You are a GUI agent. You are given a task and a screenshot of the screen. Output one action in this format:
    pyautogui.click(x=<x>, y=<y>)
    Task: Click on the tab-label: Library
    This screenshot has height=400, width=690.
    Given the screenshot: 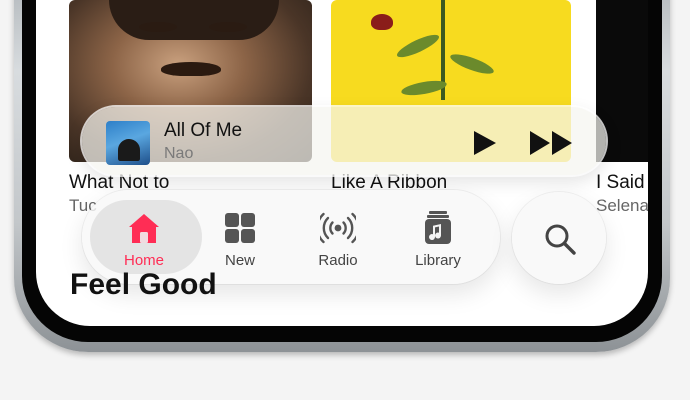 What is the action you would take?
    pyautogui.click(x=438, y=260)
    